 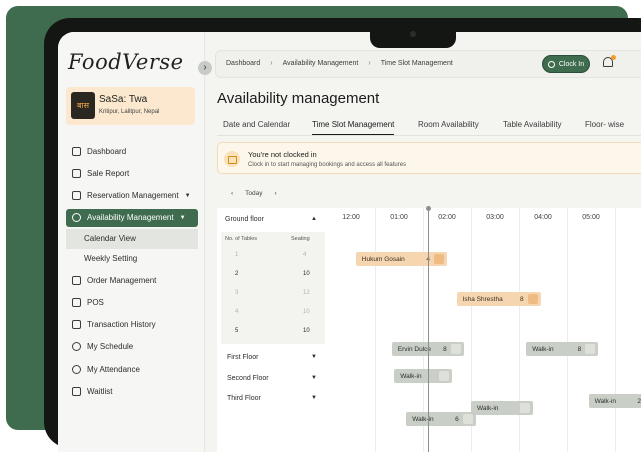 What do you see at coordinates (416, 63) in the screenshot?
I see `breadcrumb-item: Time Slot Management` at bounding box center [416, 63].